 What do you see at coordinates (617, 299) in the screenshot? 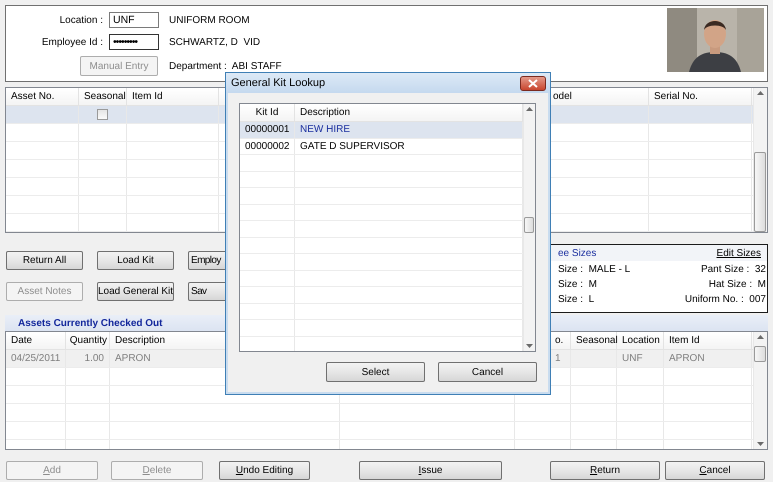
I see `size-field: Size : L` at bounding box center [617, 299].